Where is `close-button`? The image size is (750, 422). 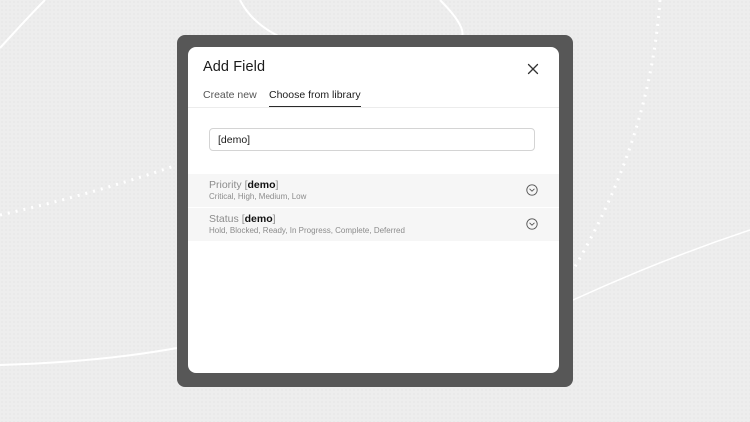
close-button is located at coordinates (533, 69).